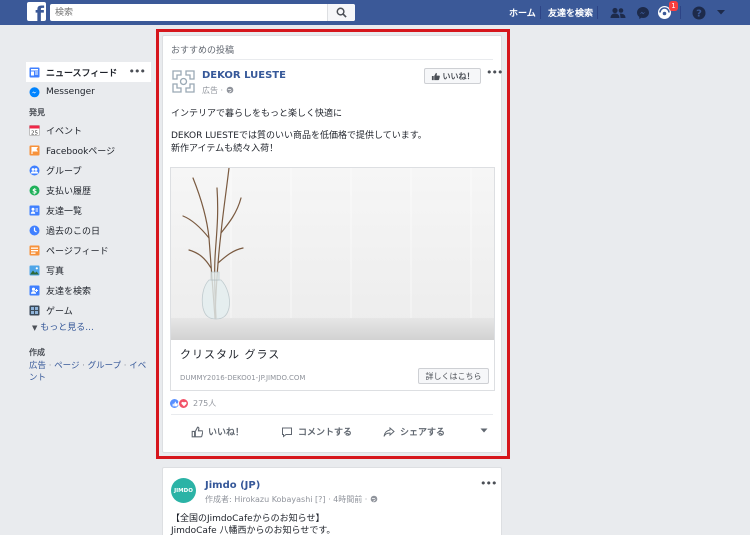 This screenshot has width=750, height=535. Describe the element at coordinates (59, 311) in the screenshot. I see `sidebar-item-label: ゲーム` at that location.